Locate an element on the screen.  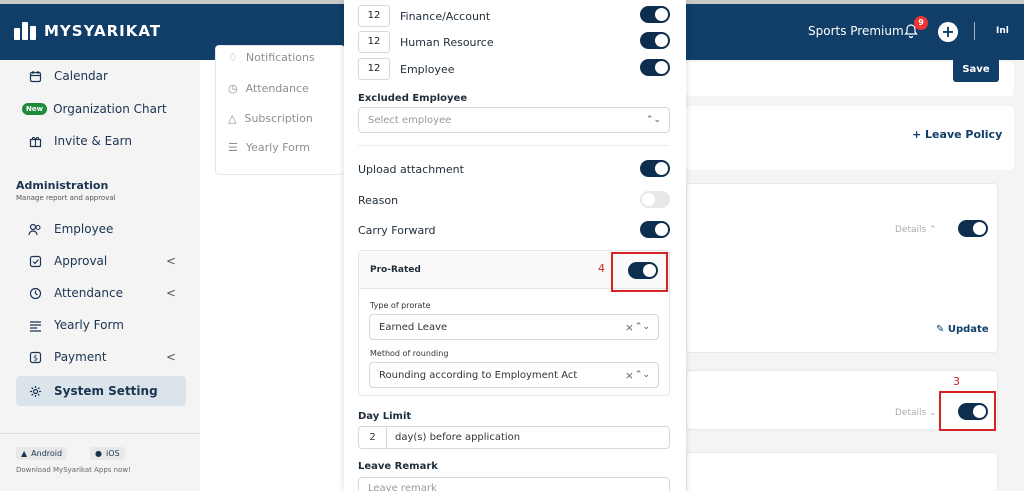
sidebar-item-organization-chart: New Organization Chart is located at coordinates (101, 109).